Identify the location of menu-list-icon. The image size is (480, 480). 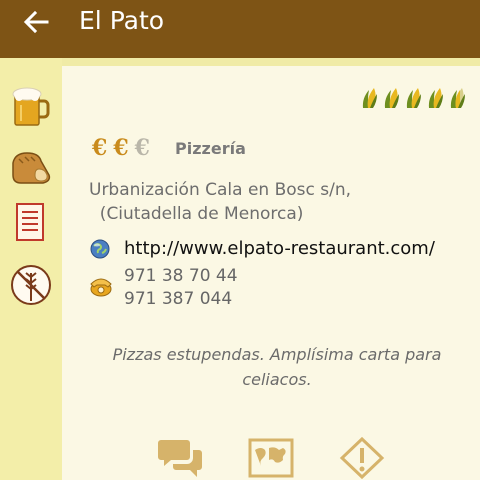
(30, 222).